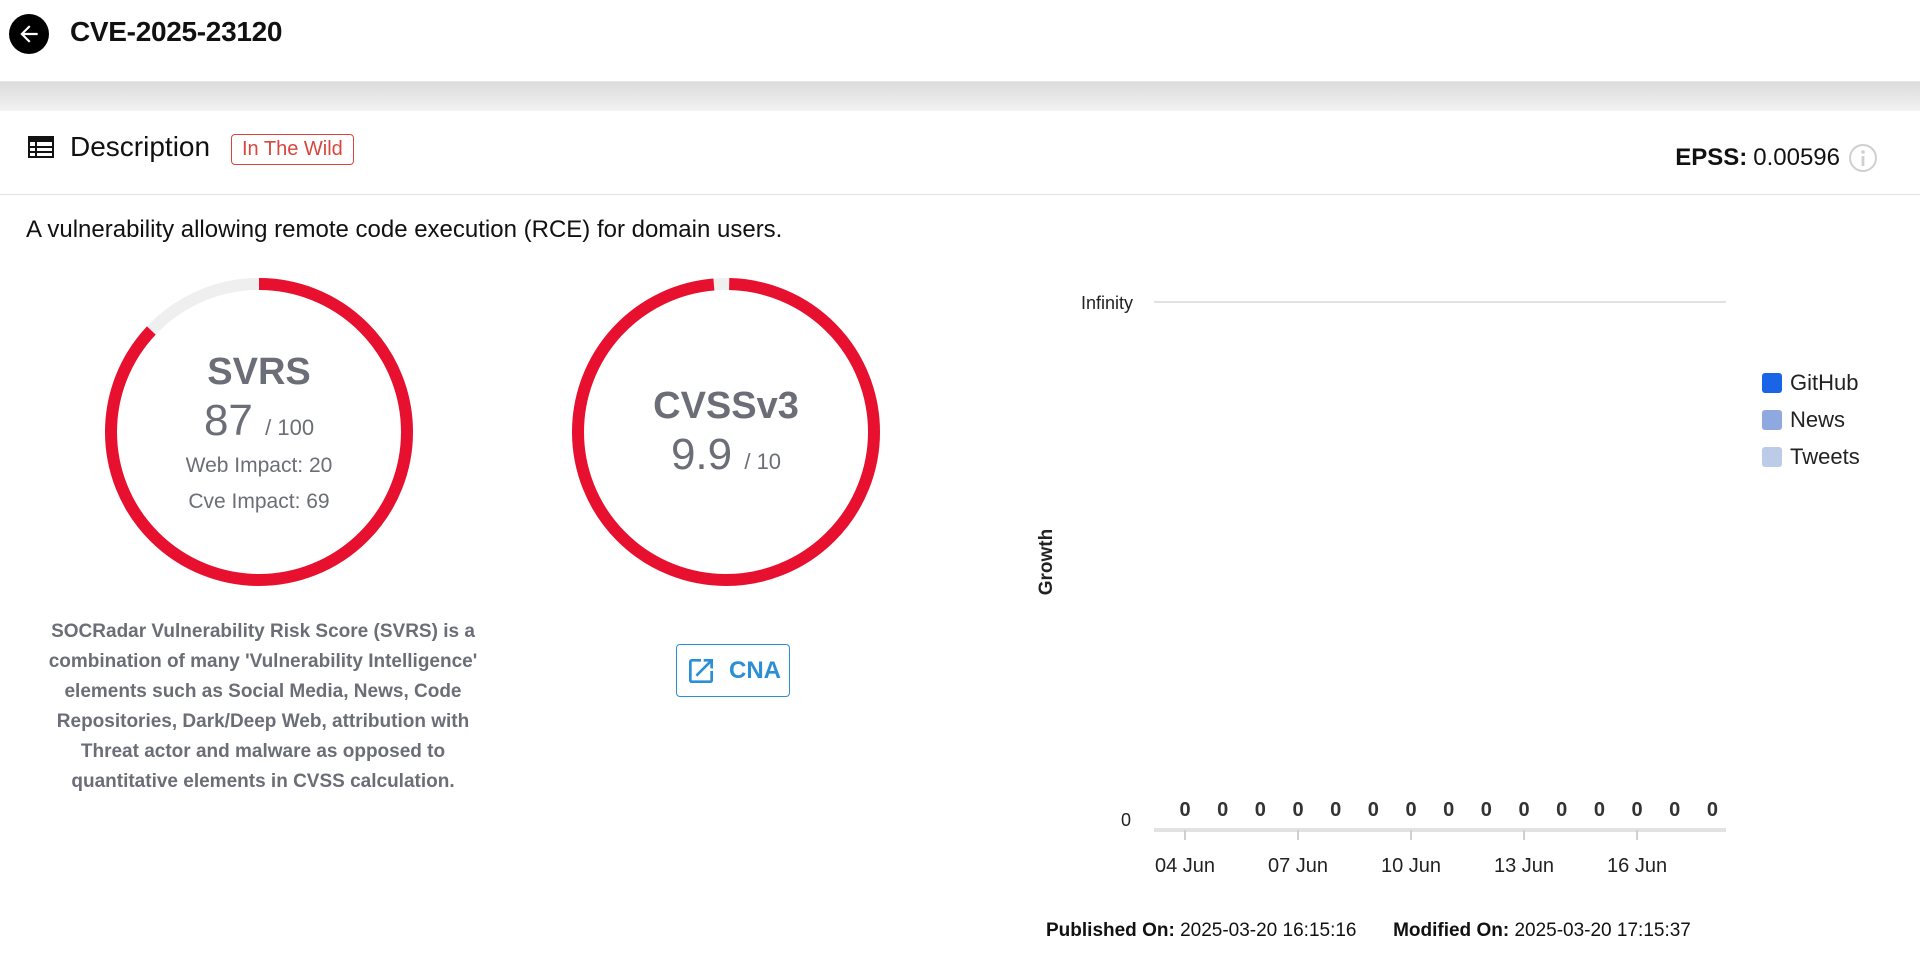 The width and height of the screenshot is (1920, 956). Describe the element at coordinates (960, 96) in the screenshot. I see `divider-bar` at that location.